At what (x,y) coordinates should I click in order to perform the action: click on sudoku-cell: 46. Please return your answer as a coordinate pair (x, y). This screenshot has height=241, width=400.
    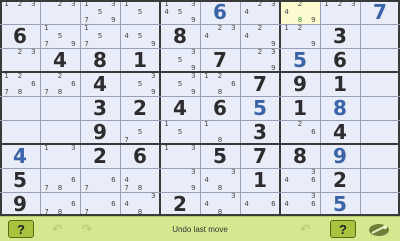
    Looking at the image, I should click on (260, 204).